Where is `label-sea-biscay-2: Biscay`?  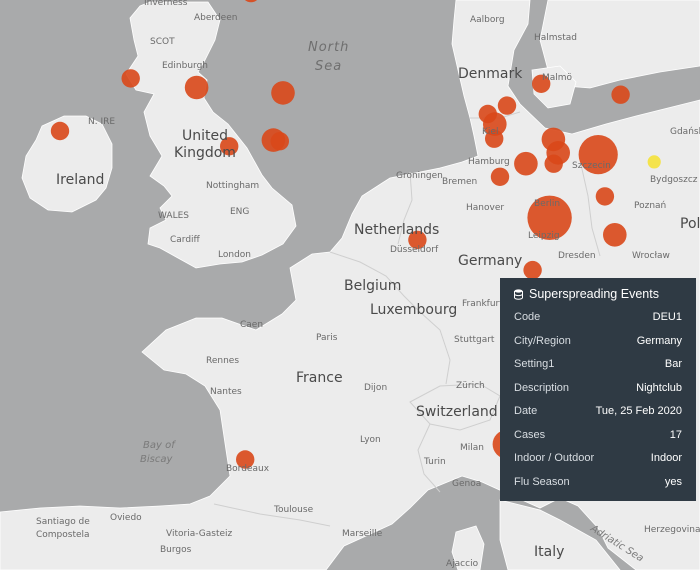
label-sea-biscay-2: Biscay is located at coordinates (156, 459).